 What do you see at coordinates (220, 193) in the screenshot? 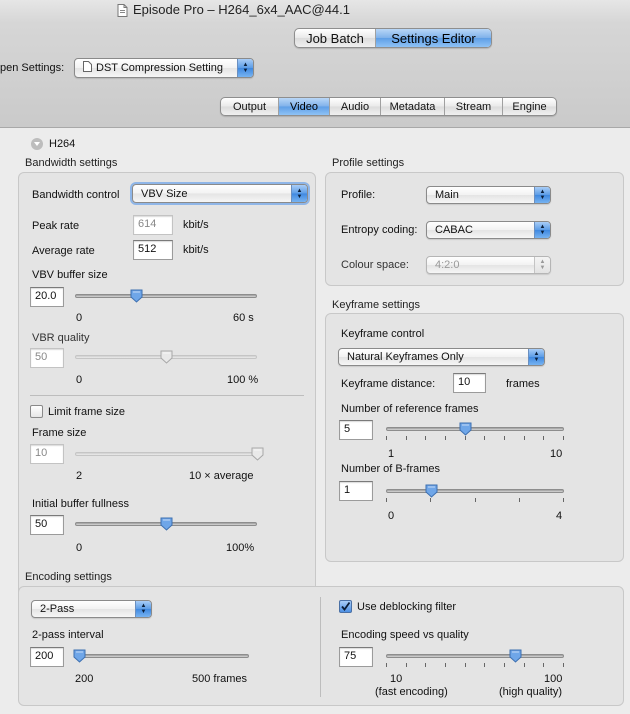
I see `bandwidth-control-popup: VBV Size ▲ ▼` at bounding box center [220, 193].